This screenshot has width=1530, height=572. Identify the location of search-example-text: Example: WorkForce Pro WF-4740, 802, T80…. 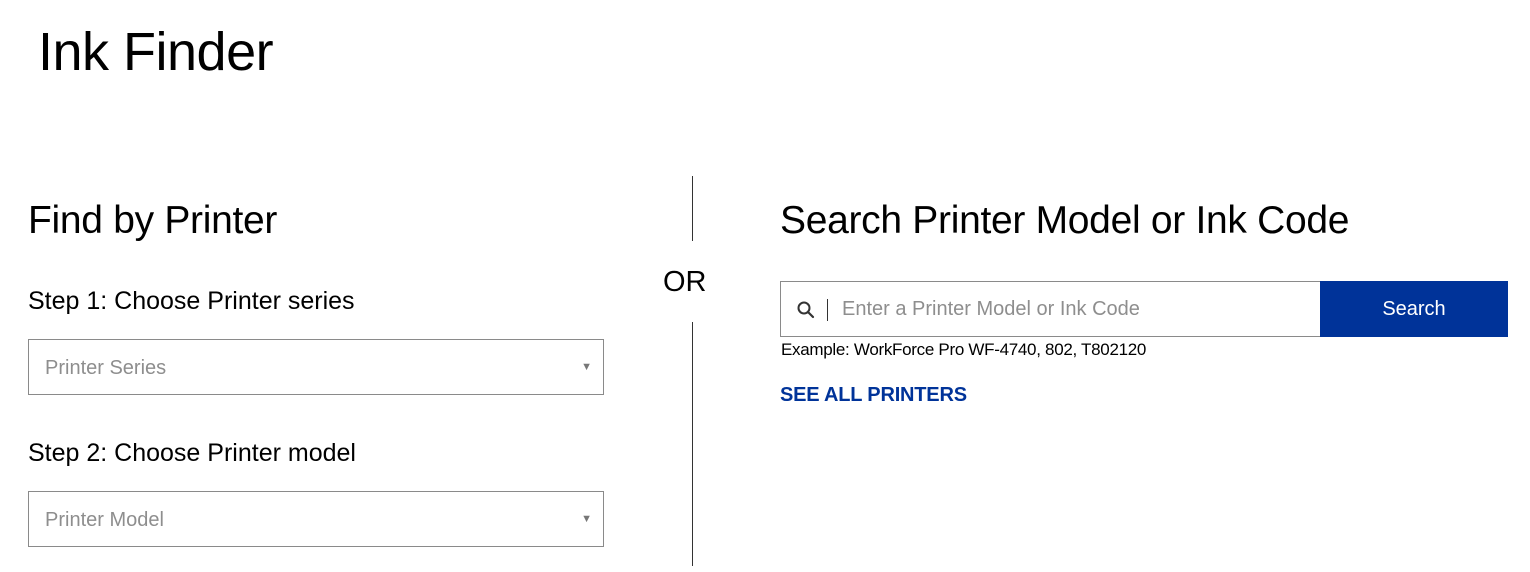
(964, 349).